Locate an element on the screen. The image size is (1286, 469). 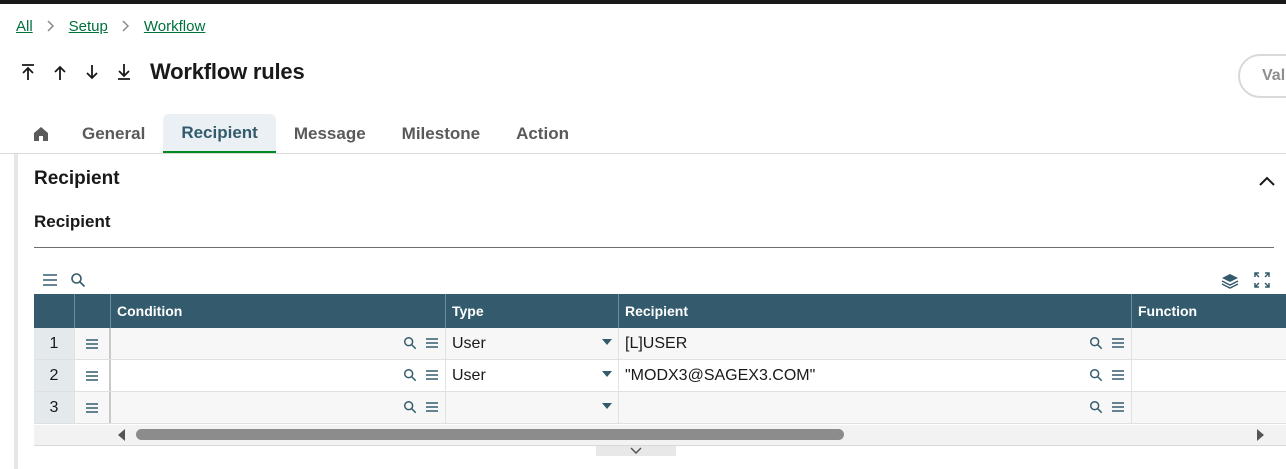
tab-recipient: Recipient is located at coordinates (219, 134).